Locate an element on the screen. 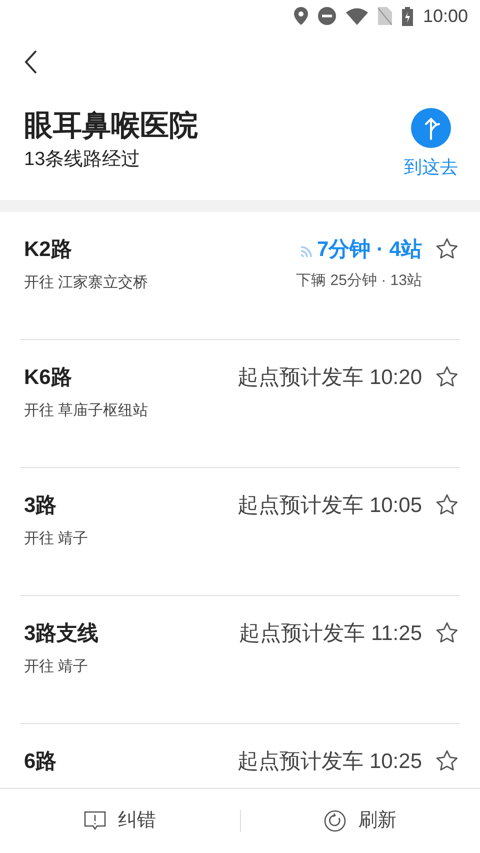 The height and width of the screenshot is (853, 480). no-sim-icon is located at coordinates (385, 16).